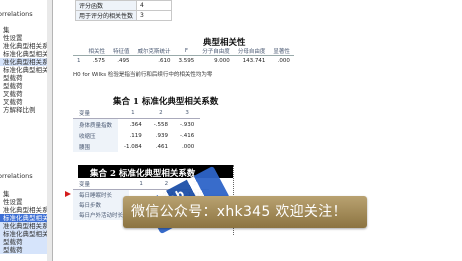 This screenshot has width=462, height=261. What do you see at coordinates (254, 60) in the screenshot?
I see `table-cell: 143.741` at bounding box center [254, 60].